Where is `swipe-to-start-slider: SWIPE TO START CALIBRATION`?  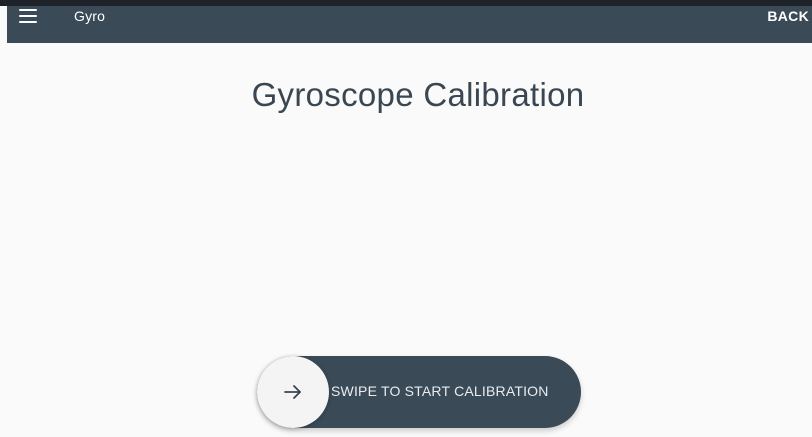
swipe-to-start-slider: SWIPE TO START CALIBRATION is located at coordinates (419, 392).